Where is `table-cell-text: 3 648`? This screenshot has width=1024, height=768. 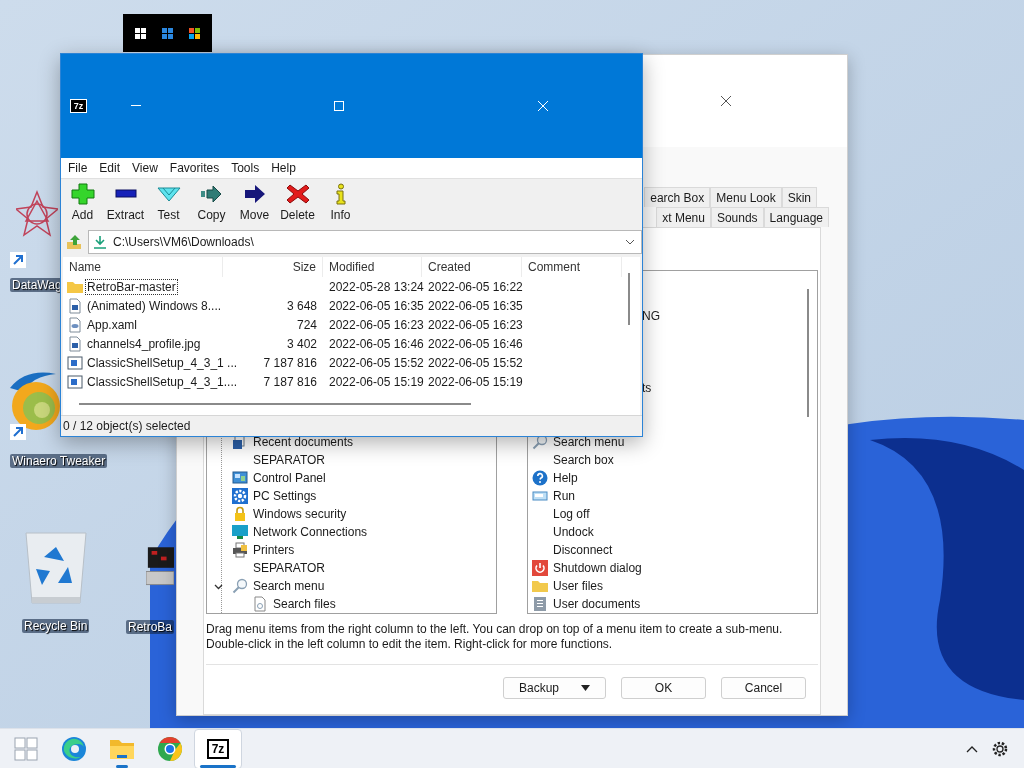
table-cell-text: 3 648 is located at coordinates (301, 306).